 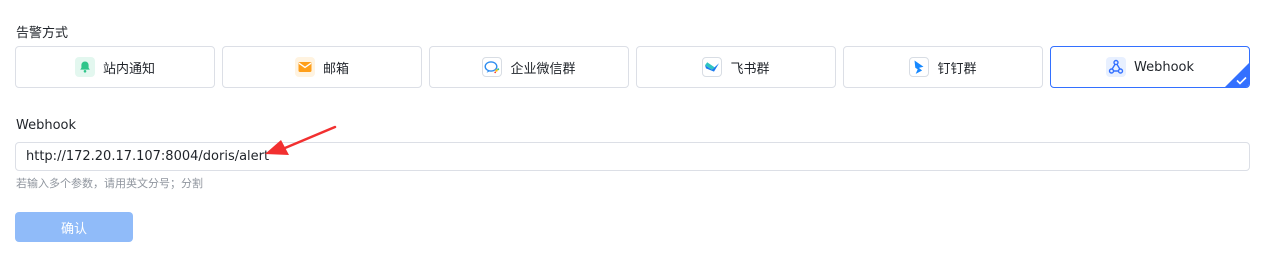 I want to click on check-icon, so click(x=1241, y=80).